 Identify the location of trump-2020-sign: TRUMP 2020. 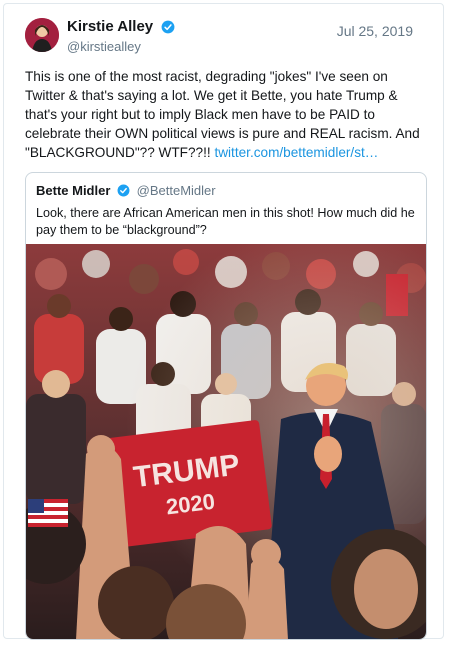
(188, 484).